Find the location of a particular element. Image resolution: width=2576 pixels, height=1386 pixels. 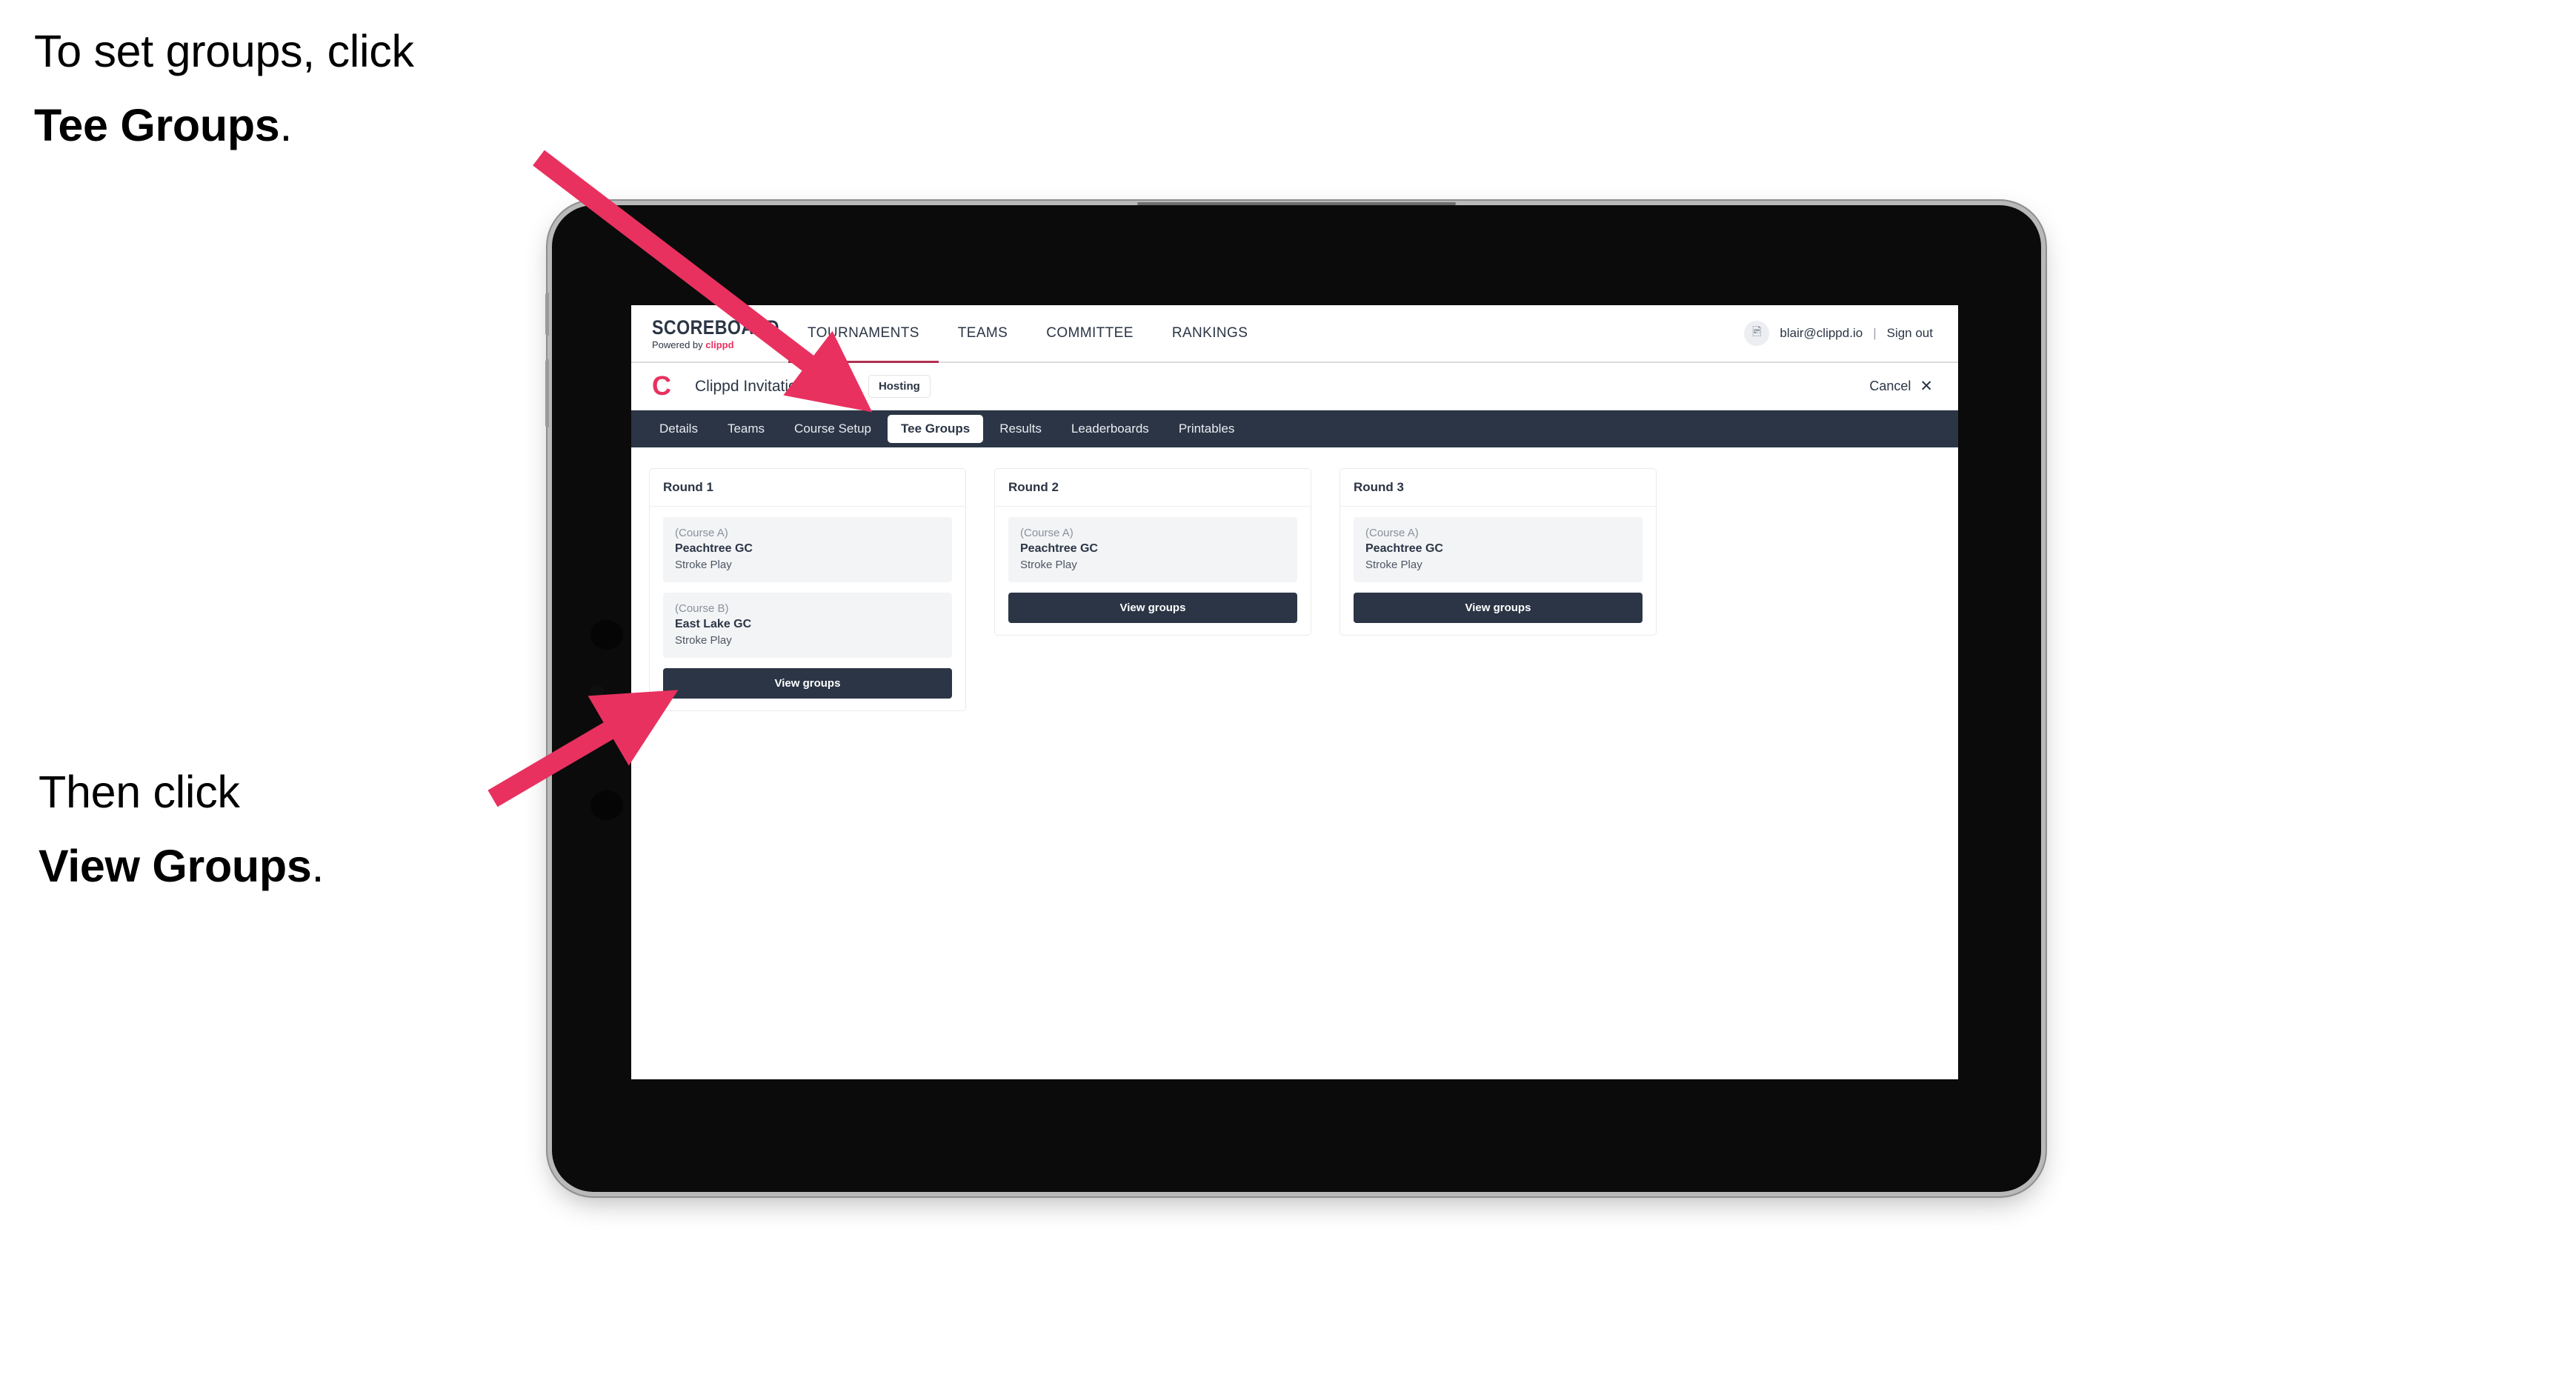

instruction-text-bottom: Then click View Groups. is located at coordinates (305, 829).